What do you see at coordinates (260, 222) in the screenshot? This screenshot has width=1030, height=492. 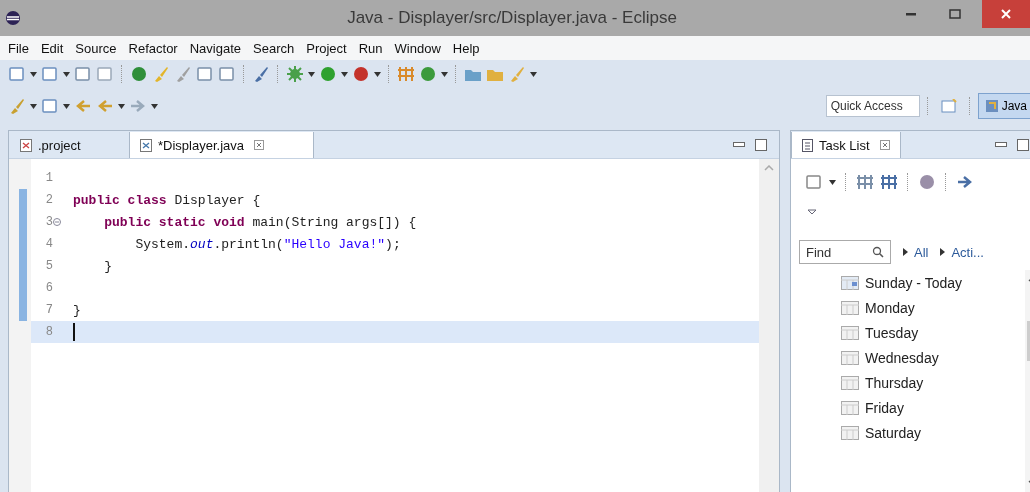 I see `code-line: public static void main(String args[]) {` at bounding box center [260, 222].